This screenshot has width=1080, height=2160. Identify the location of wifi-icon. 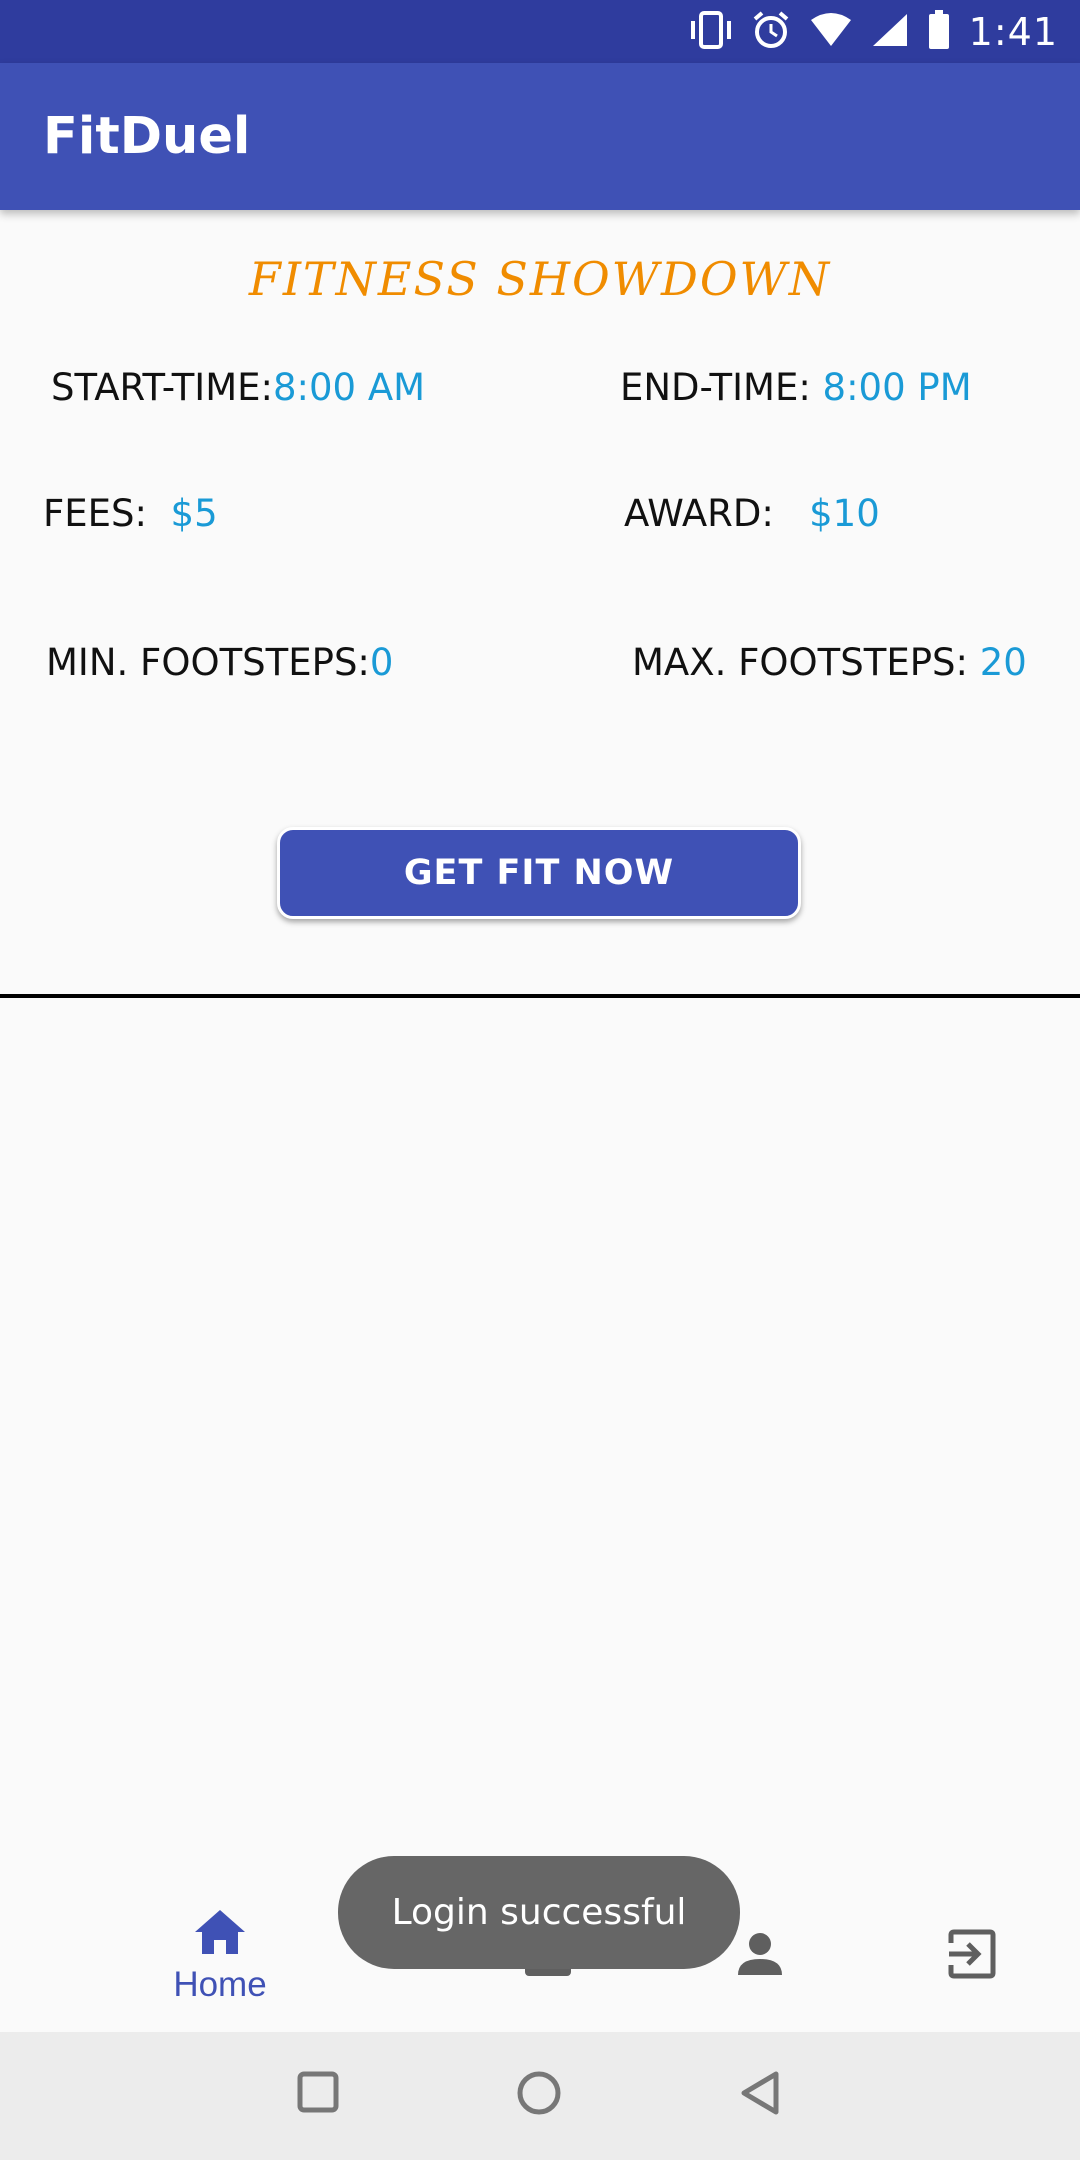
(831, 32).